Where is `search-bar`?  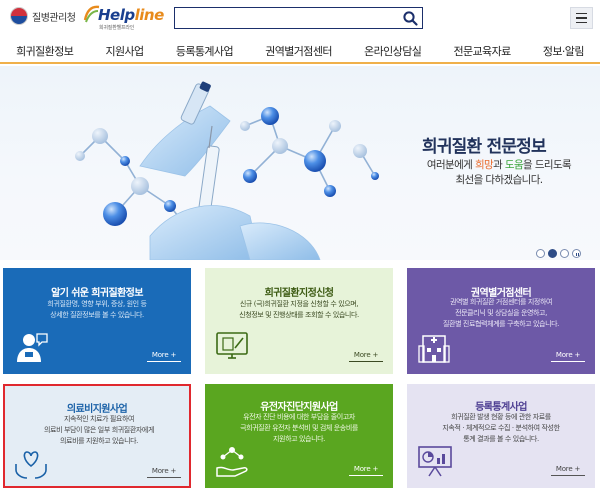 search-bar is located at coordinates (298, 18).